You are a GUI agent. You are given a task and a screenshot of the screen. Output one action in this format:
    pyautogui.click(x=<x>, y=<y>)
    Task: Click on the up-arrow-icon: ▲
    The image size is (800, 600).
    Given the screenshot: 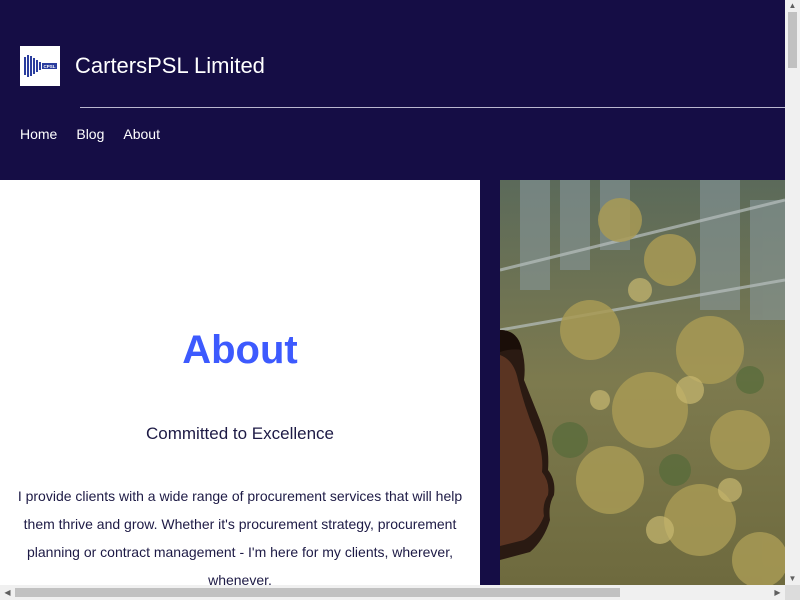 What is the action you would take?
    pyautogui.click(x=792, y=6)
    